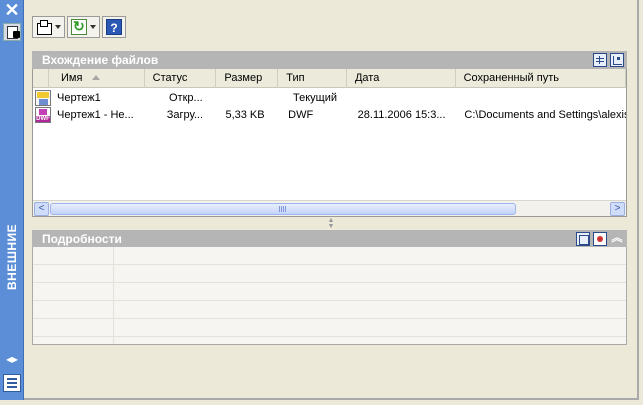 This screenshot has height=405, width=643. Describe the element at coordinates (617, 239) in the screenshot. I see `collapse-icon: ︽` at that location.